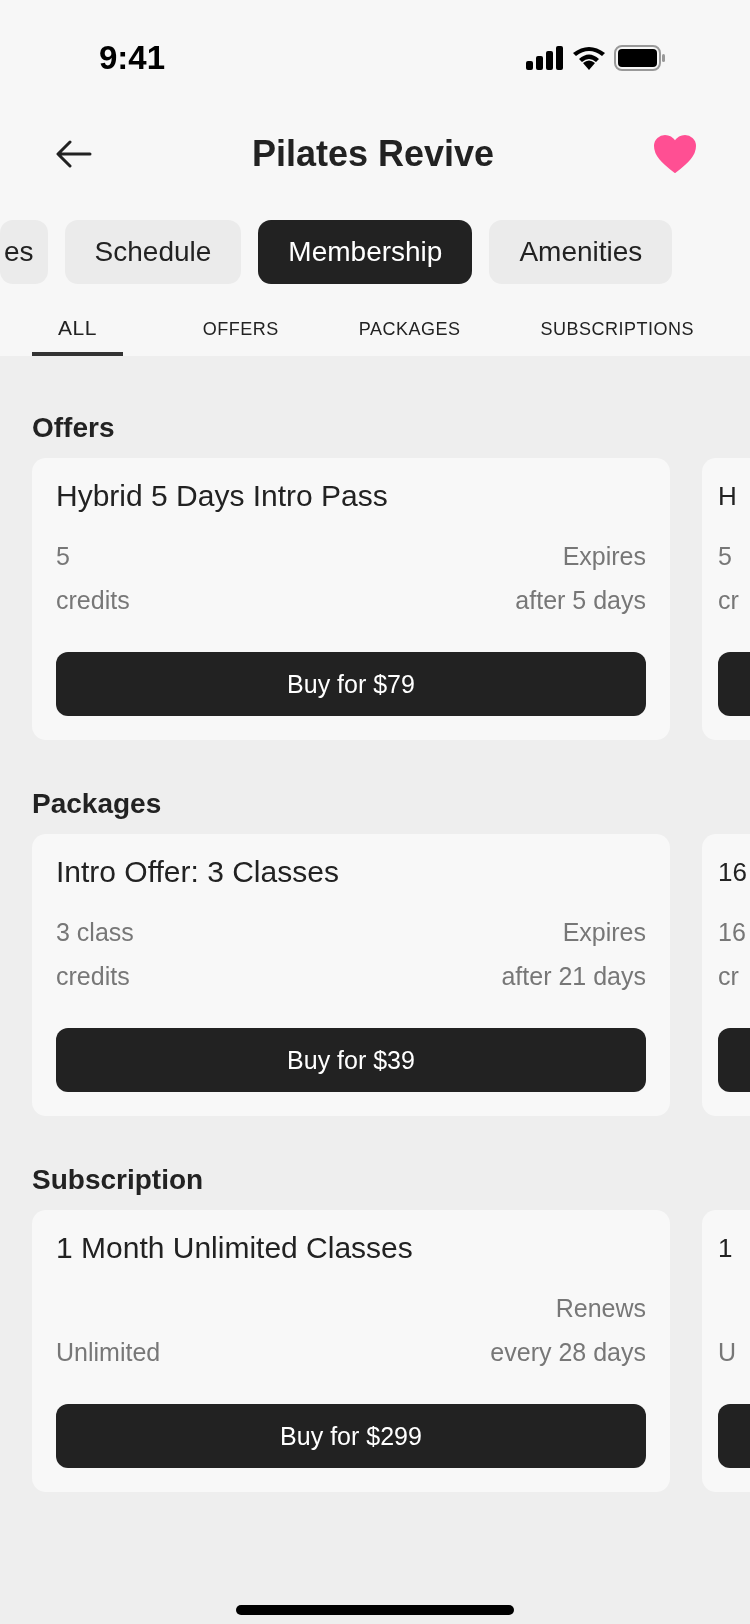 This screenshot has width=750, height=1624. I want to click on card-title: 1 Month Unlimited Classes, so click(235, 1248).